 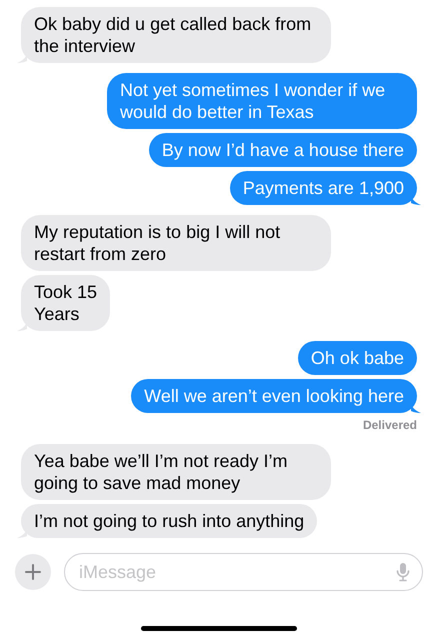 What do you see at coordinates (237, 572) in the screenshot?
I see `message-input: iMessage` at bounding box center [237, 572].